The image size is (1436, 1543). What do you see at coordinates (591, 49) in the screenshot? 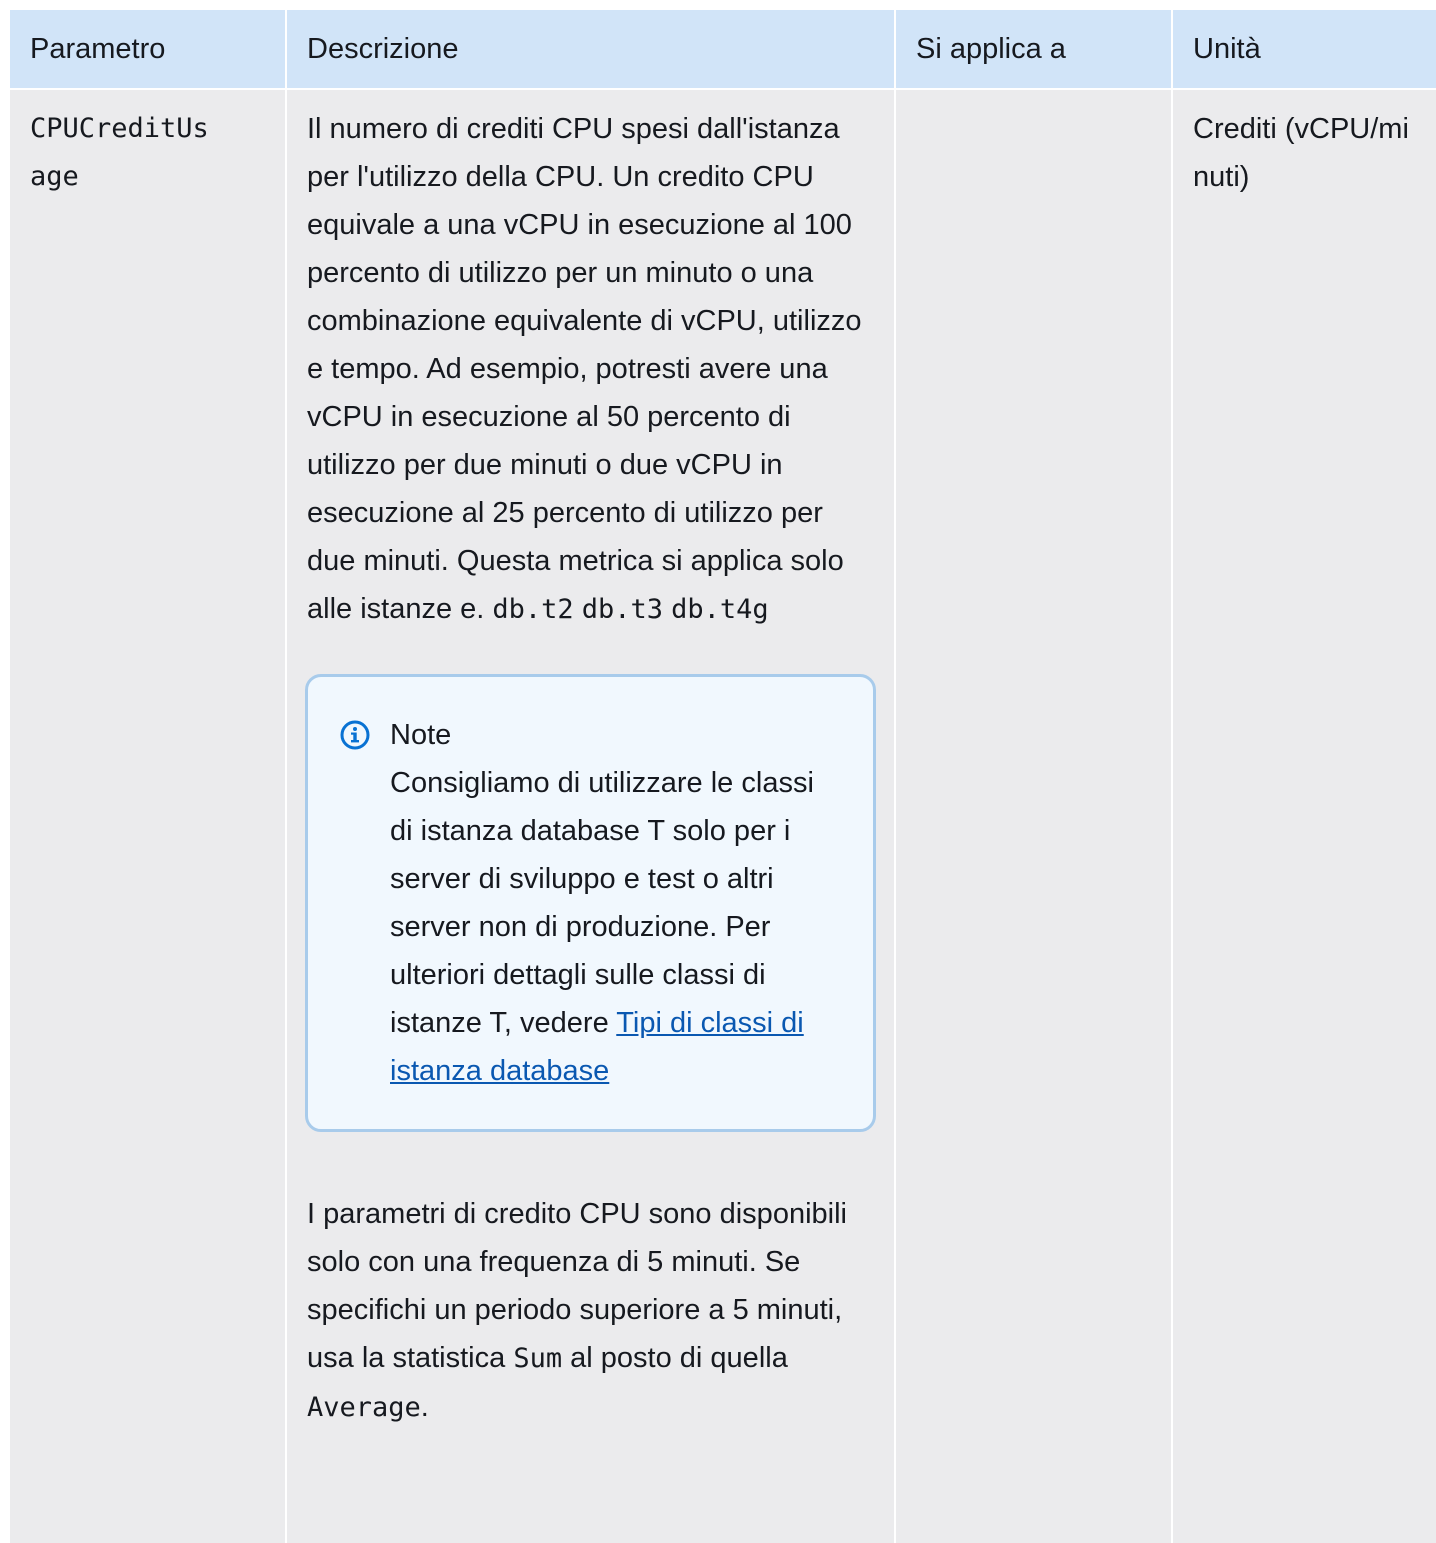
I see `header-description: Descrizione` at bounding box center [591, 49].